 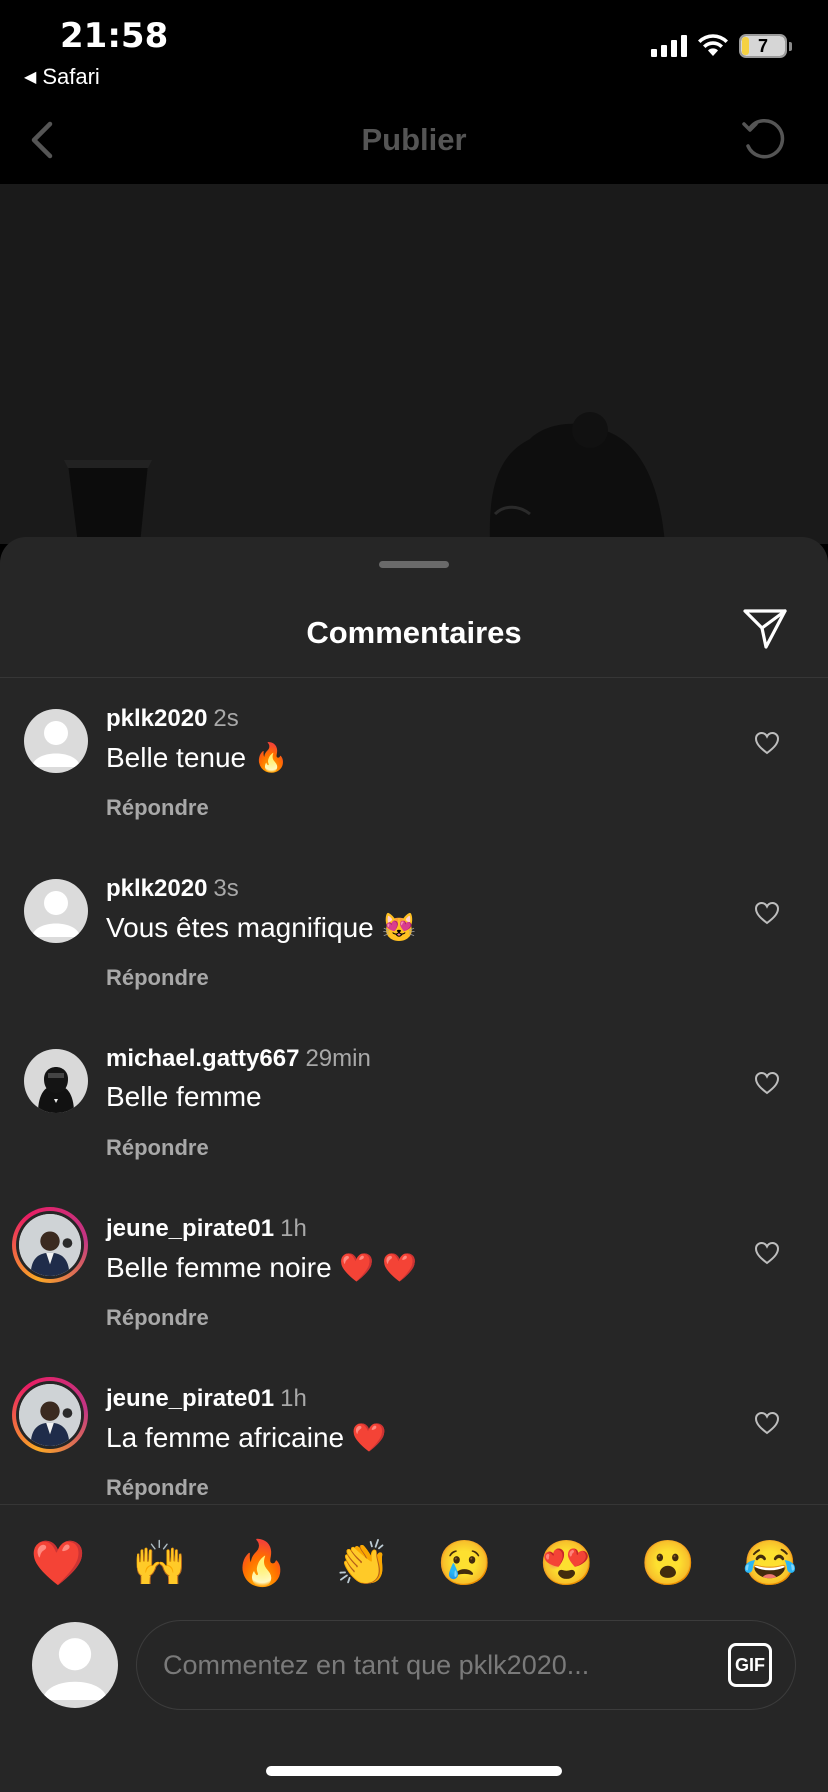 I want to click on status-time: 21:58, so click(x=114, y=36).